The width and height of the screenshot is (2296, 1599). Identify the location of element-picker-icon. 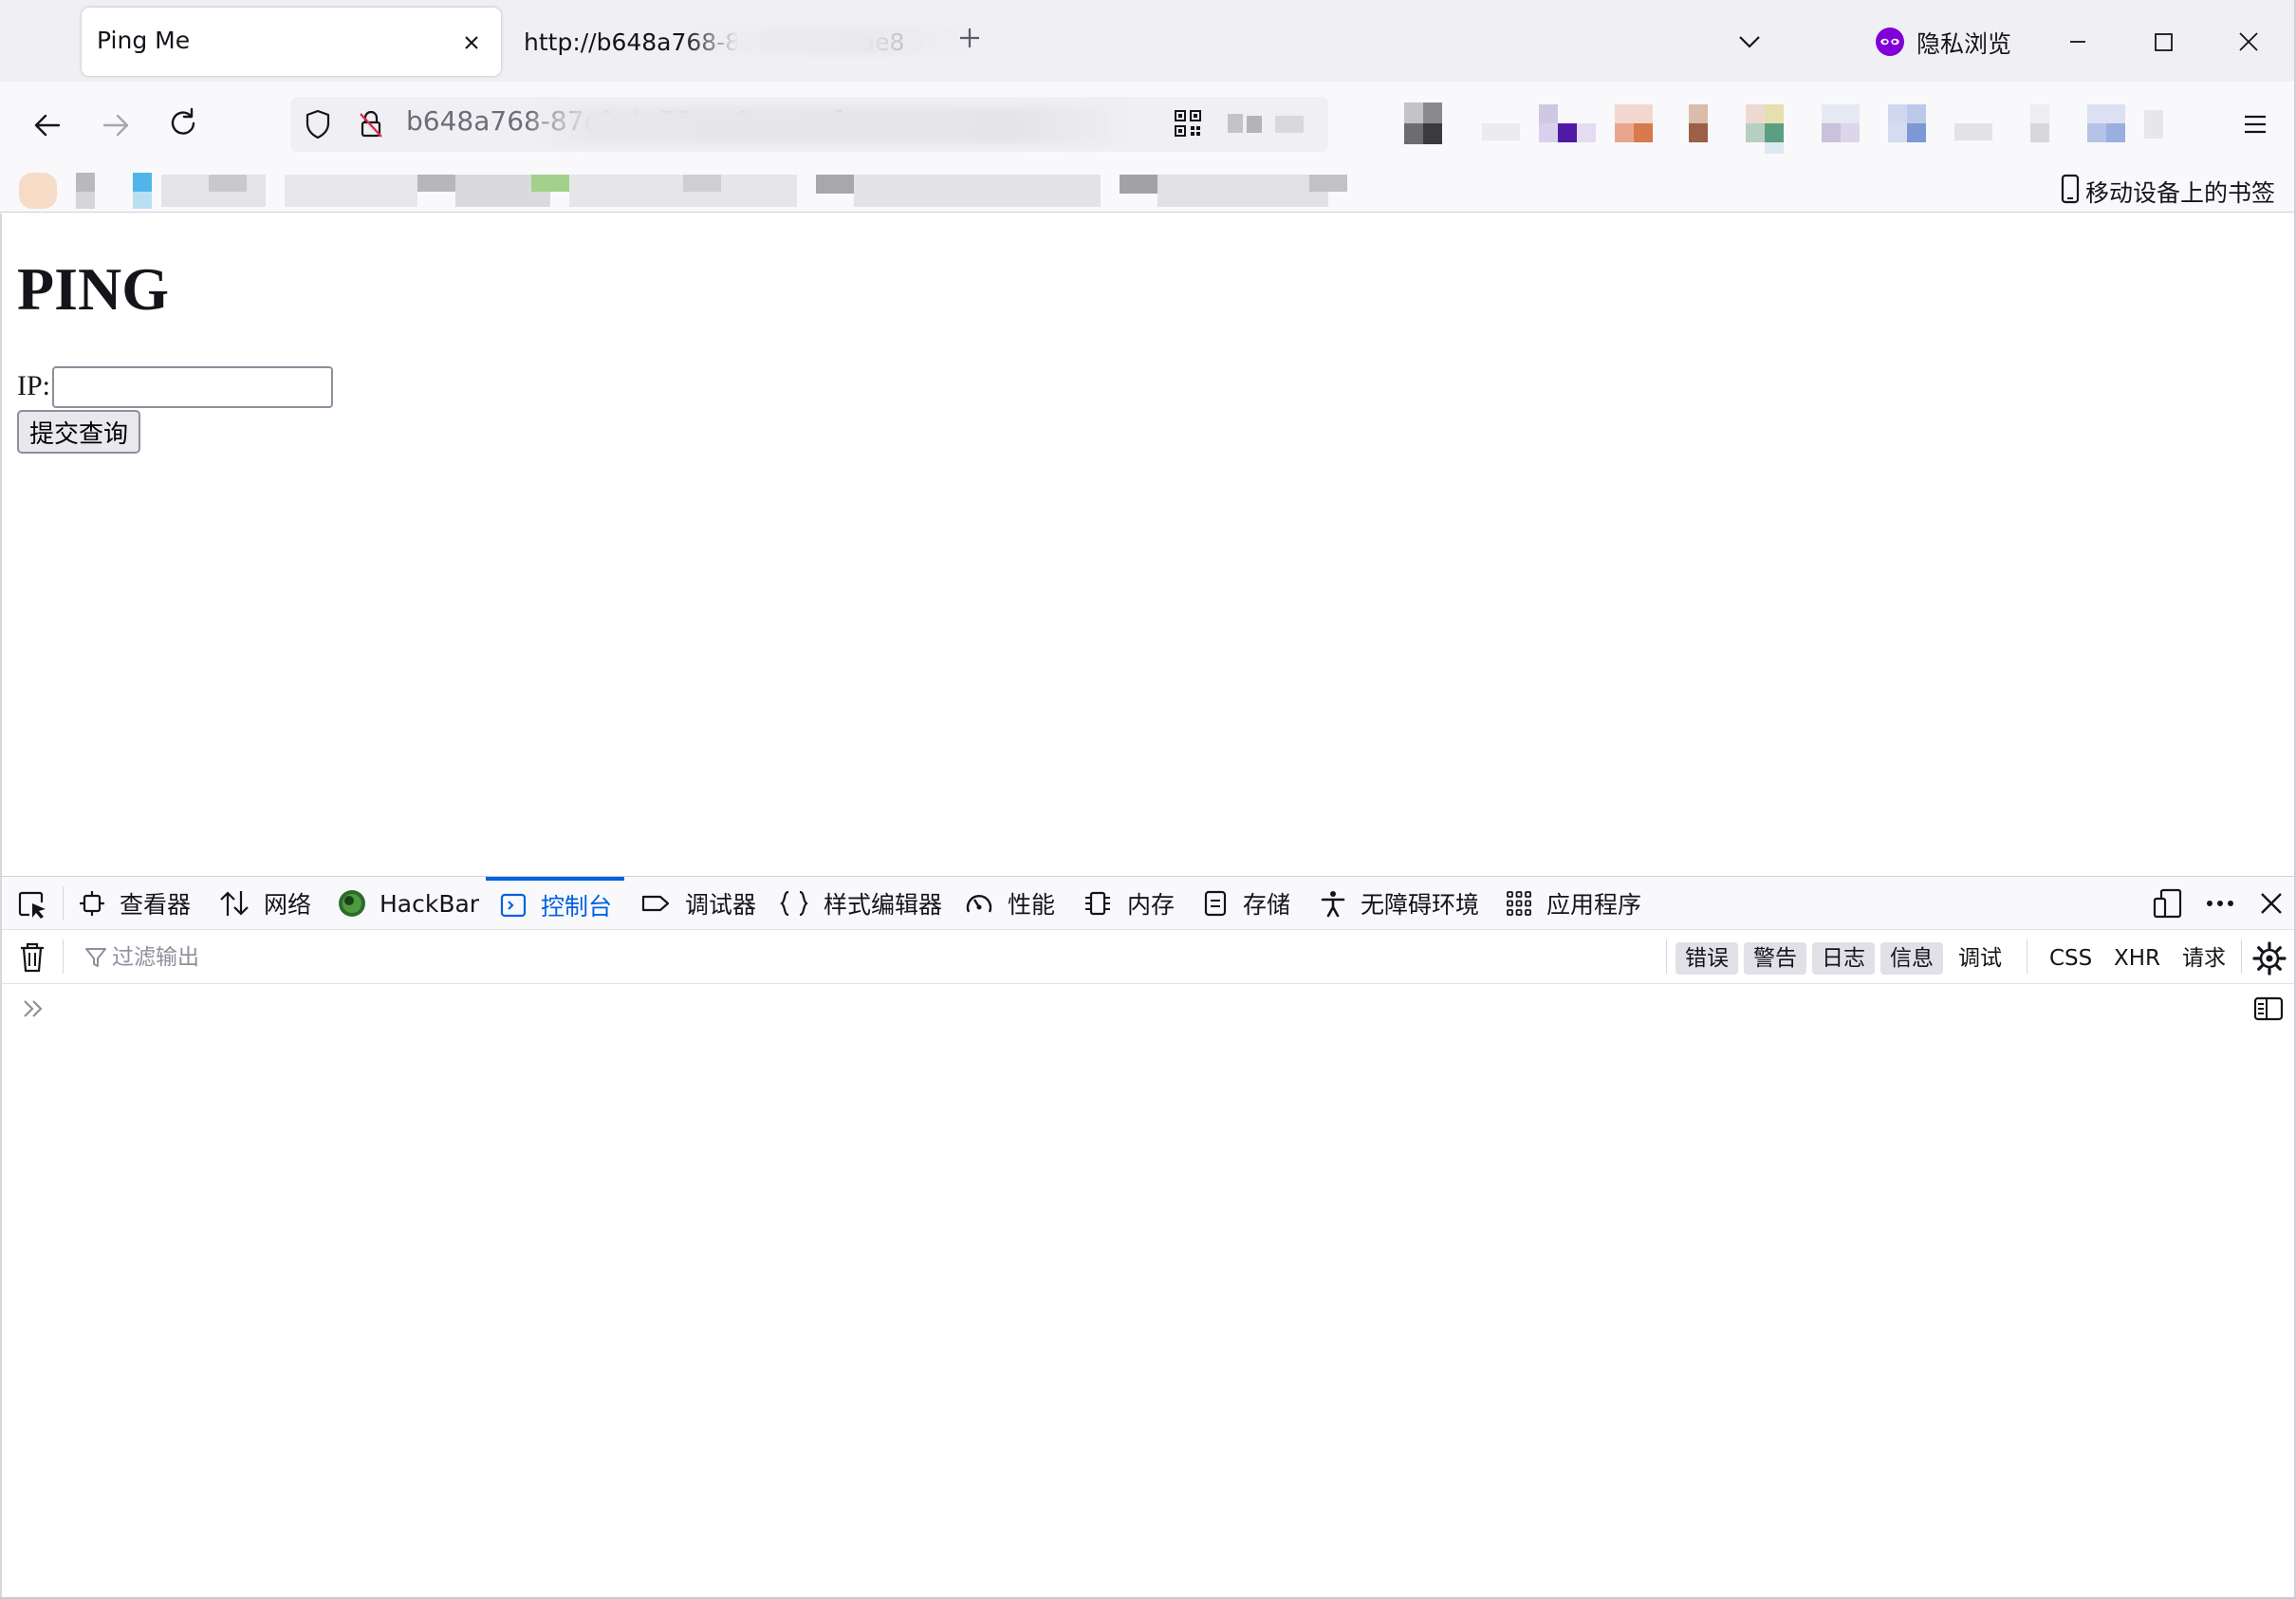
(32, 905).